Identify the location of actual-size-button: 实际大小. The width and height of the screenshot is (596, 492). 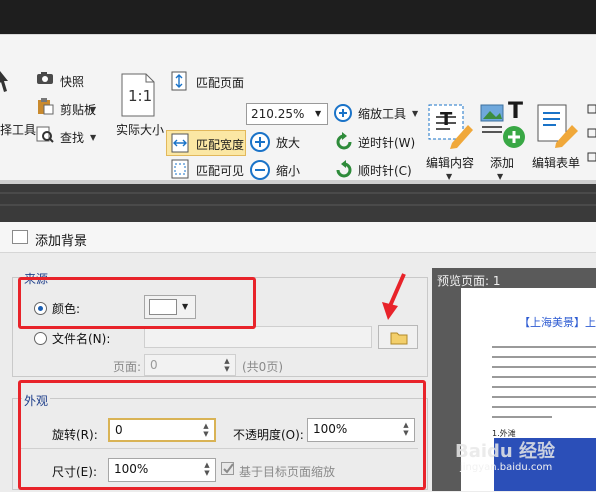
(140, 129).